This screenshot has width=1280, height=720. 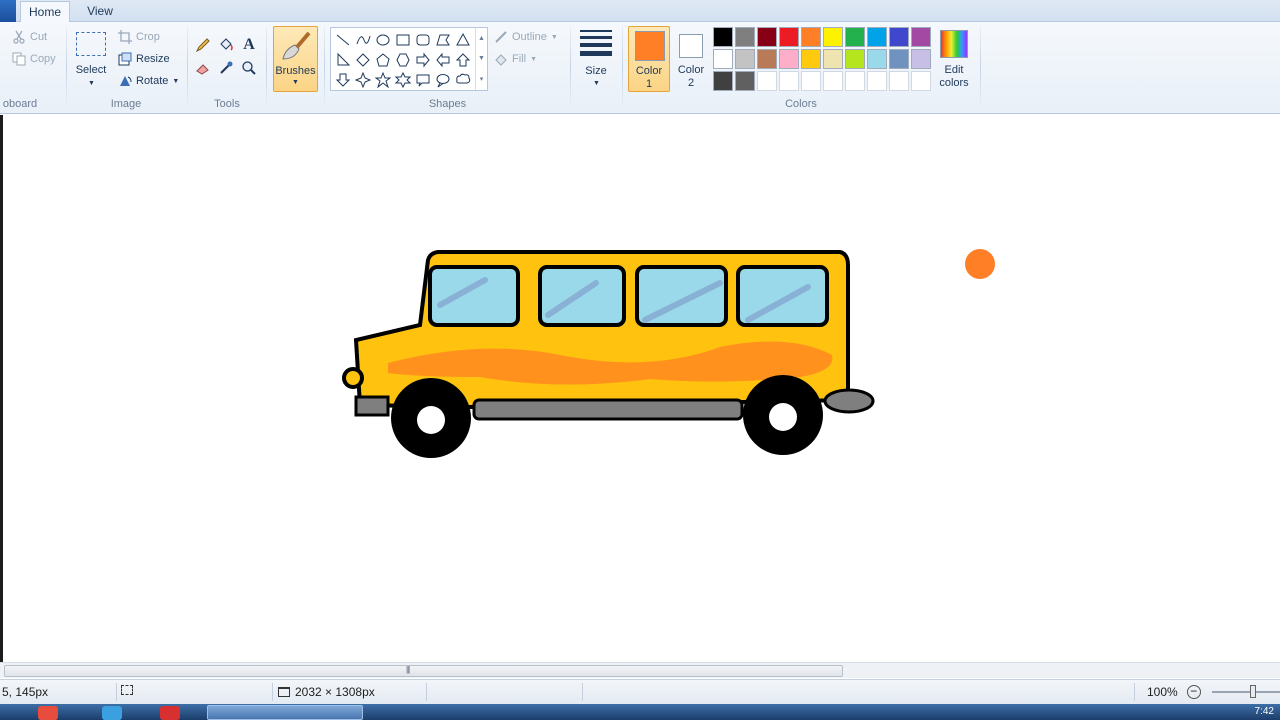 What do you see at coordinates (443, 40) in the screenshot?
I see `polygon-shape-icon` at bounding box center [443, 40].